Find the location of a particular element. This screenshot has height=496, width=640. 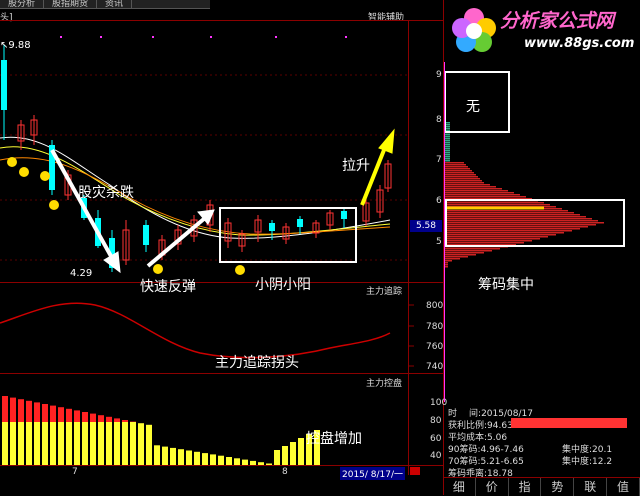

x-axis-month-7: 7 is located at coordinates (75, 472).